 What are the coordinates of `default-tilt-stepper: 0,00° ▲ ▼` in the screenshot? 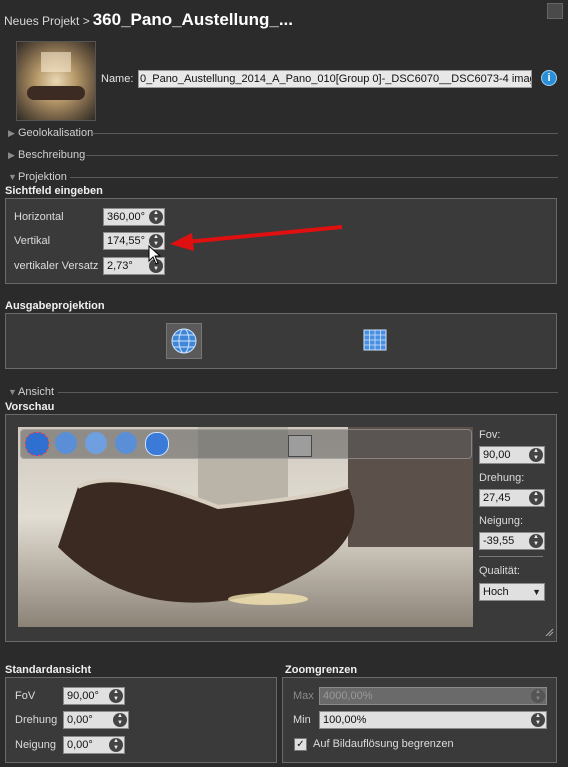 It's located at (94, 745).